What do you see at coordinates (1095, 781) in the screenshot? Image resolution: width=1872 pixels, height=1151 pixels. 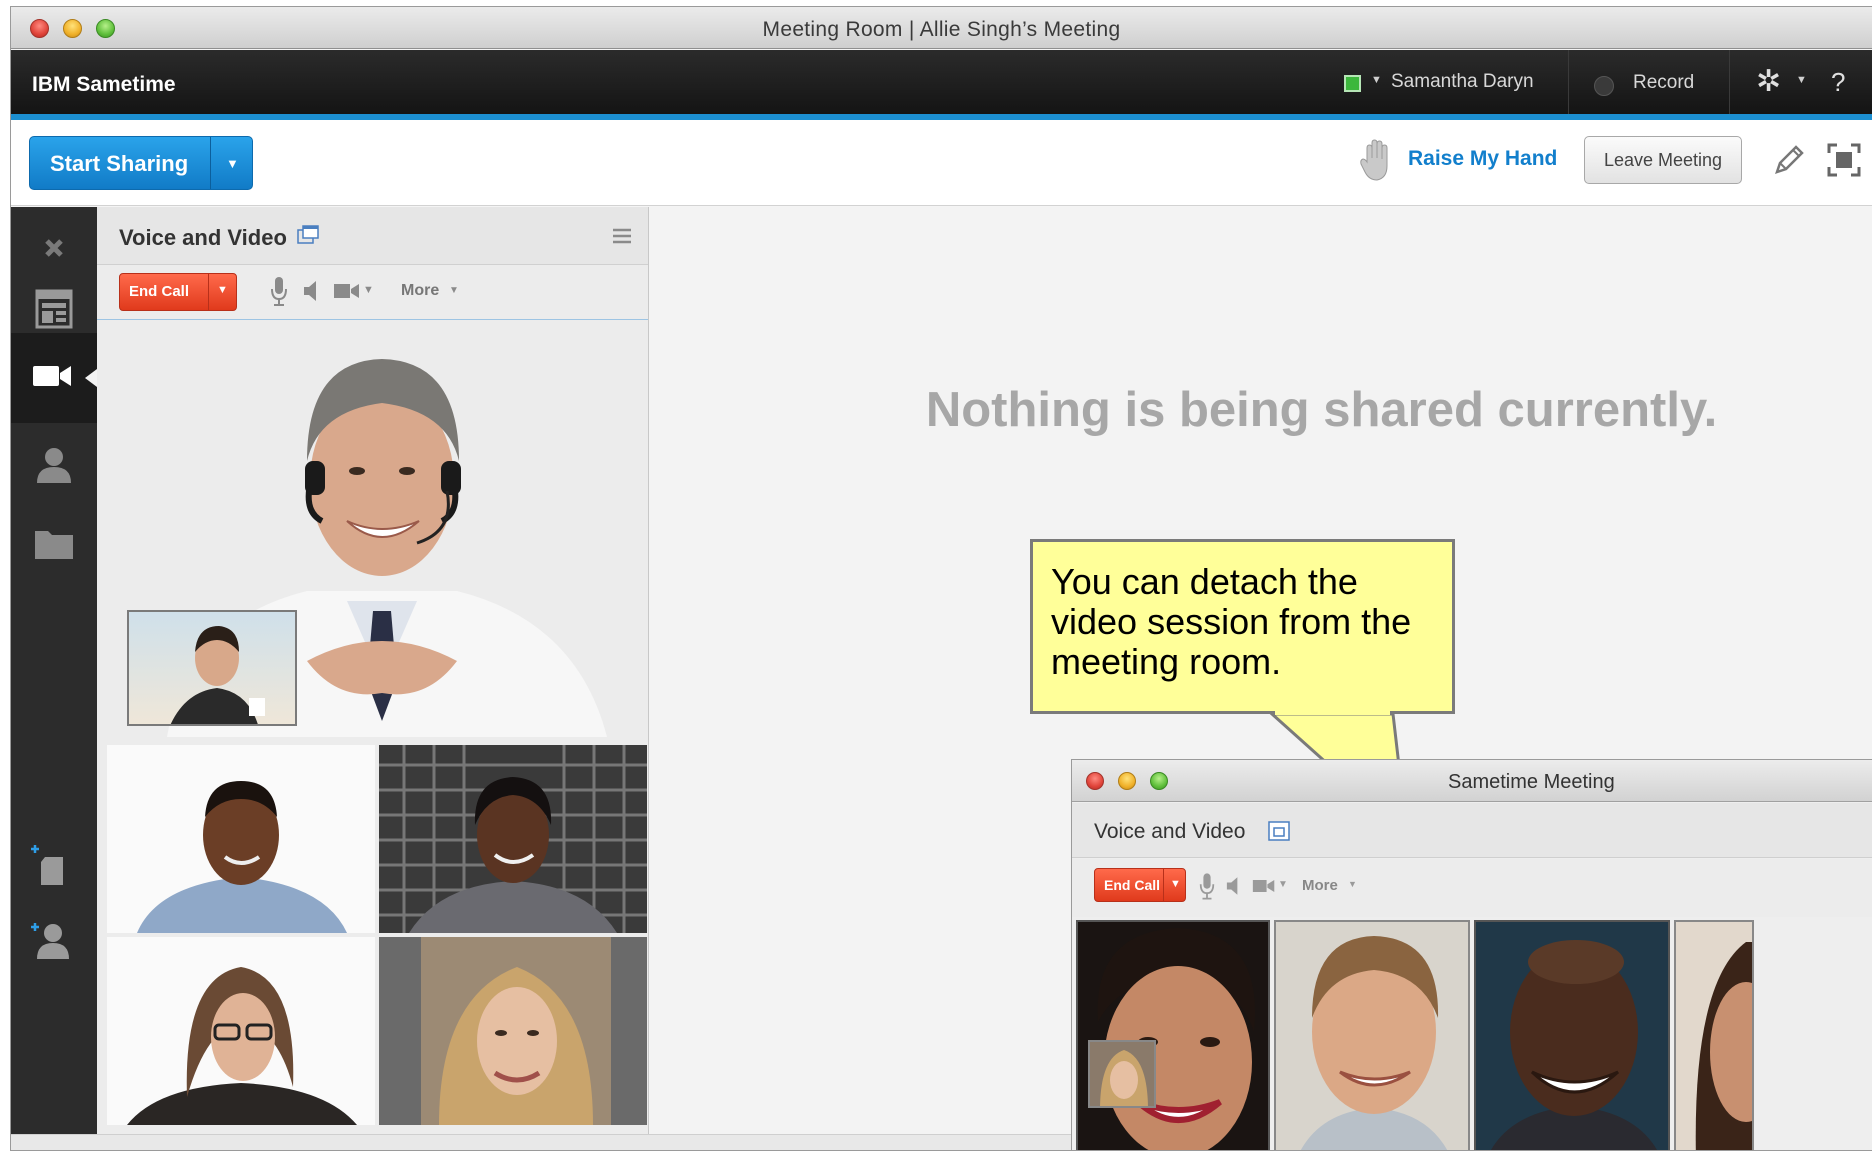 I see `close-window-button` at bounding box center [1095, 781].